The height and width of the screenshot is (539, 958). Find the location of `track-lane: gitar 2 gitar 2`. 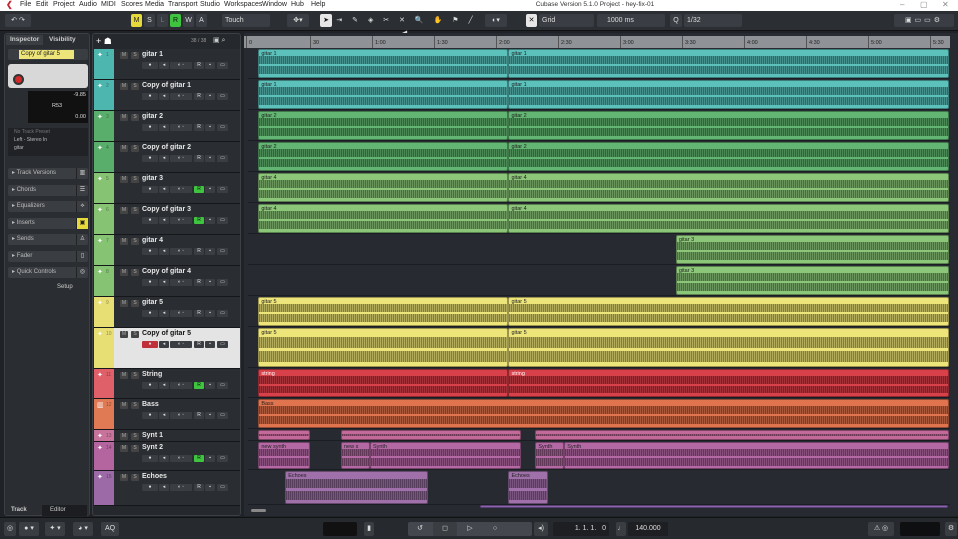

track-lane: gitar 2 gitar 2 is located at coordinates (599, 156).